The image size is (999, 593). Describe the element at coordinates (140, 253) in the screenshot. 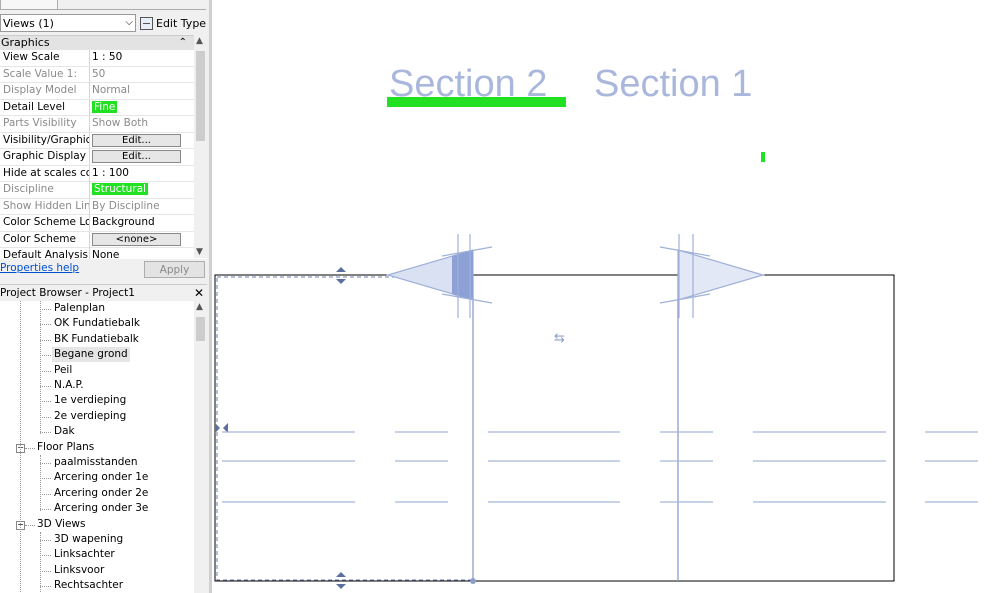

I see `property-value: None` at that location.